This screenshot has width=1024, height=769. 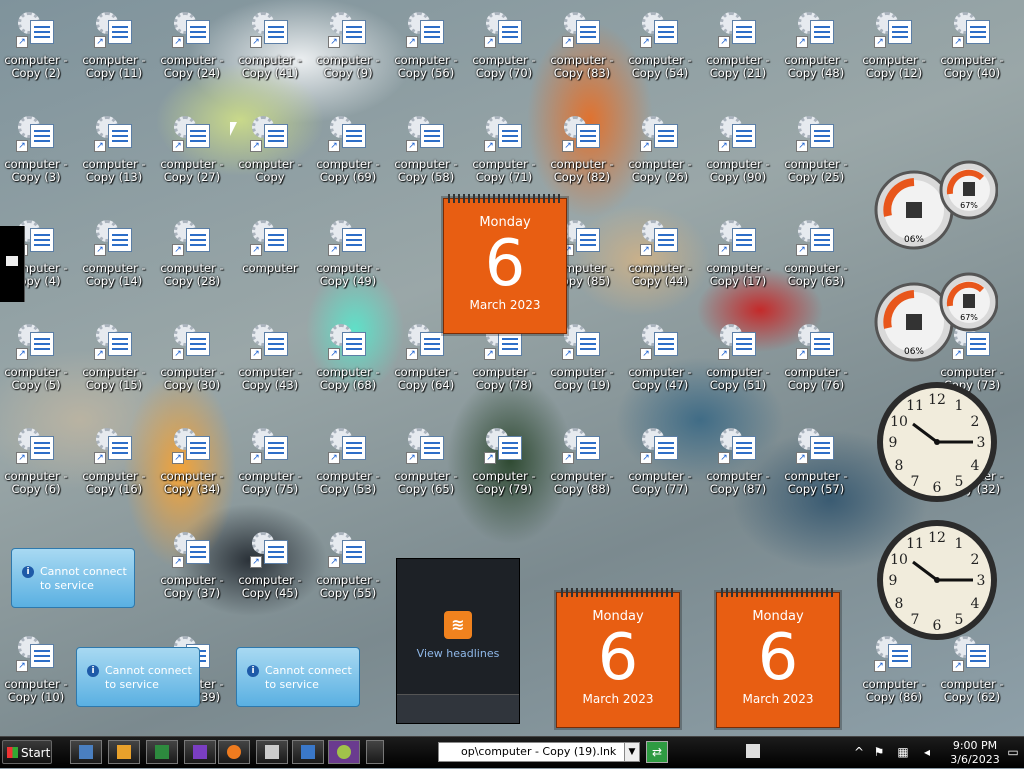 I want to click on desktop-shortcut-icon: ↗ computer - Copy (24), so click(x=192, y=50).